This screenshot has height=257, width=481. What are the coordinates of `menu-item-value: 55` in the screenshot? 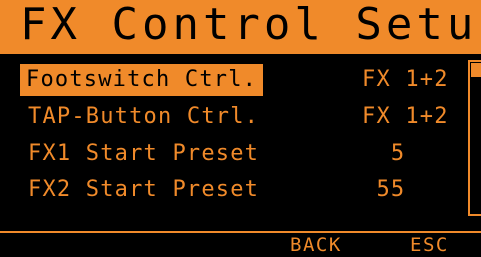 It's located at (384, 189).